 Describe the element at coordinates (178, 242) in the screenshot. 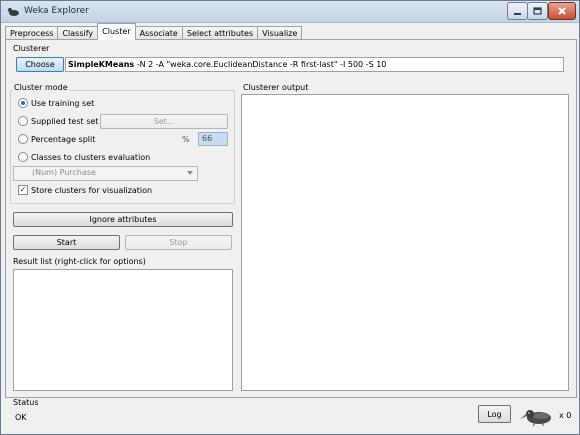

I see `stop-button: Stop` at that location.